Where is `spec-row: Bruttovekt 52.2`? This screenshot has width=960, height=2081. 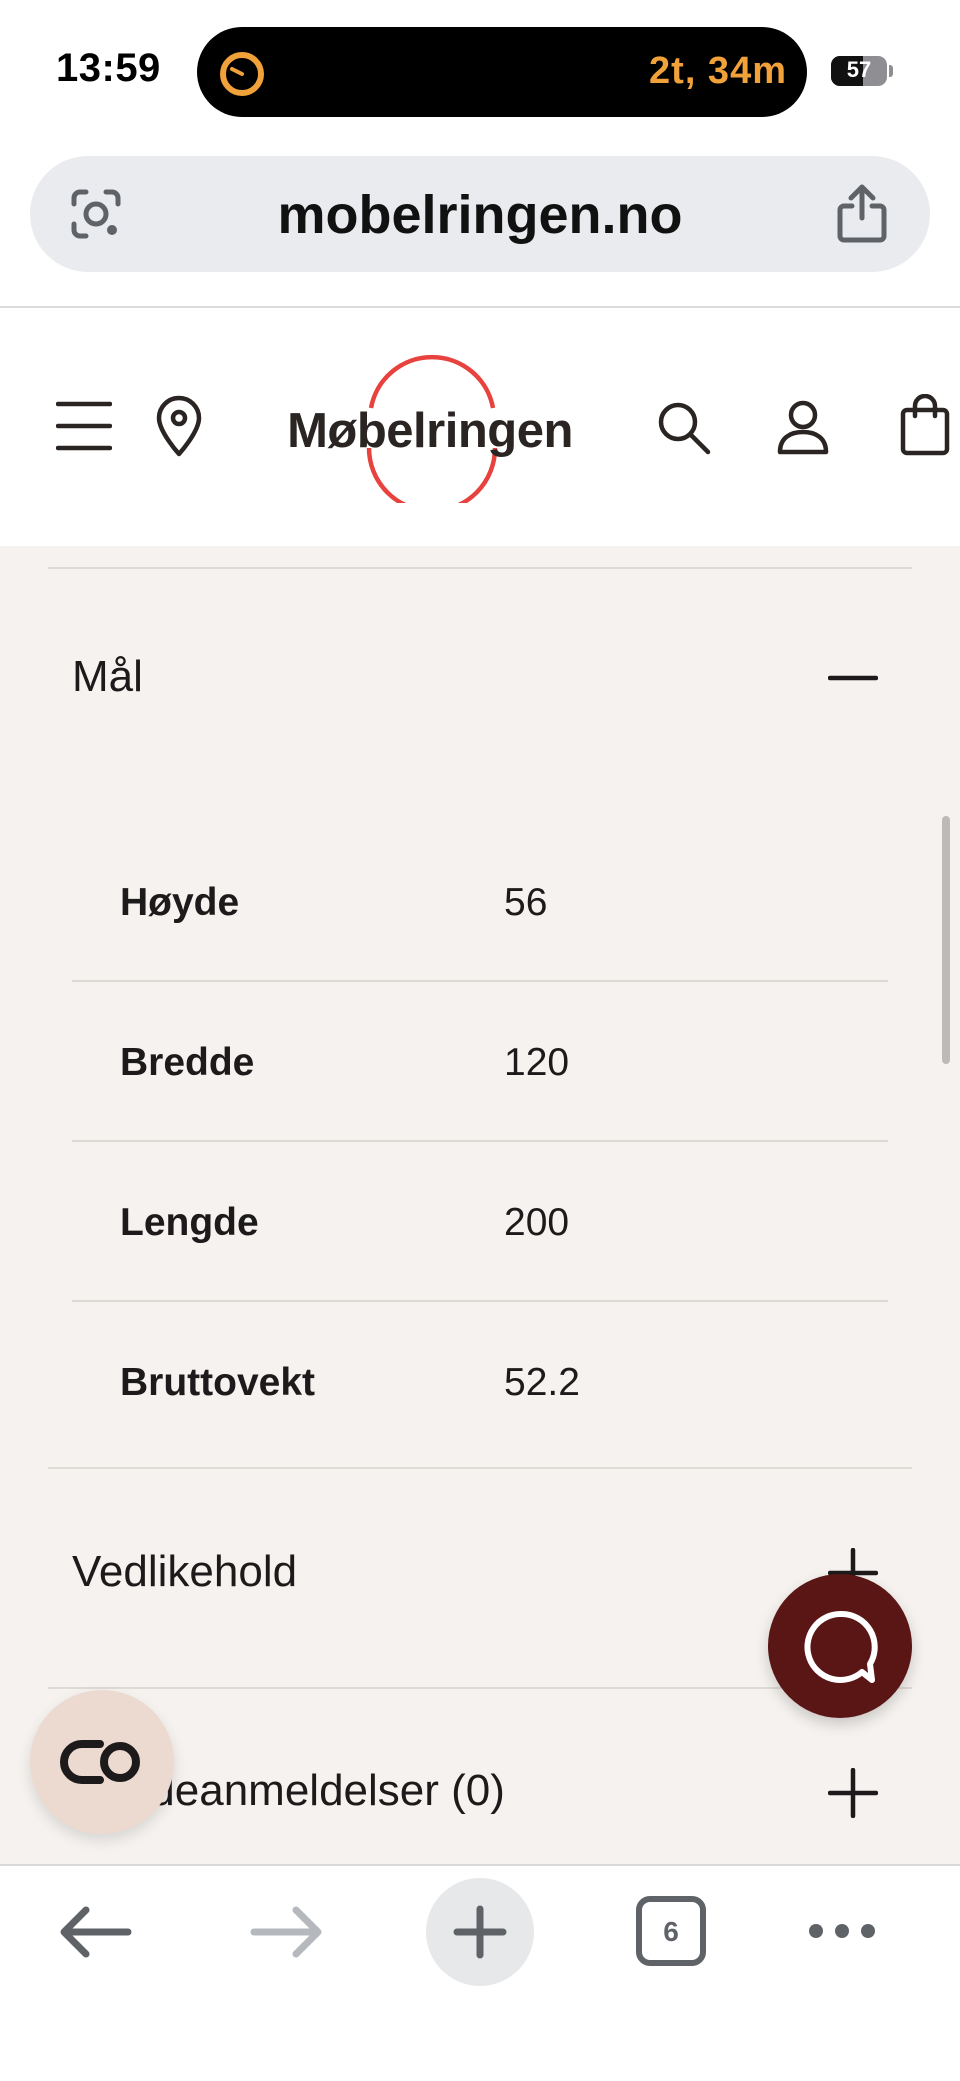
spec-row: Bruttovekt 52.2 is located at coordinates (480, 1383).